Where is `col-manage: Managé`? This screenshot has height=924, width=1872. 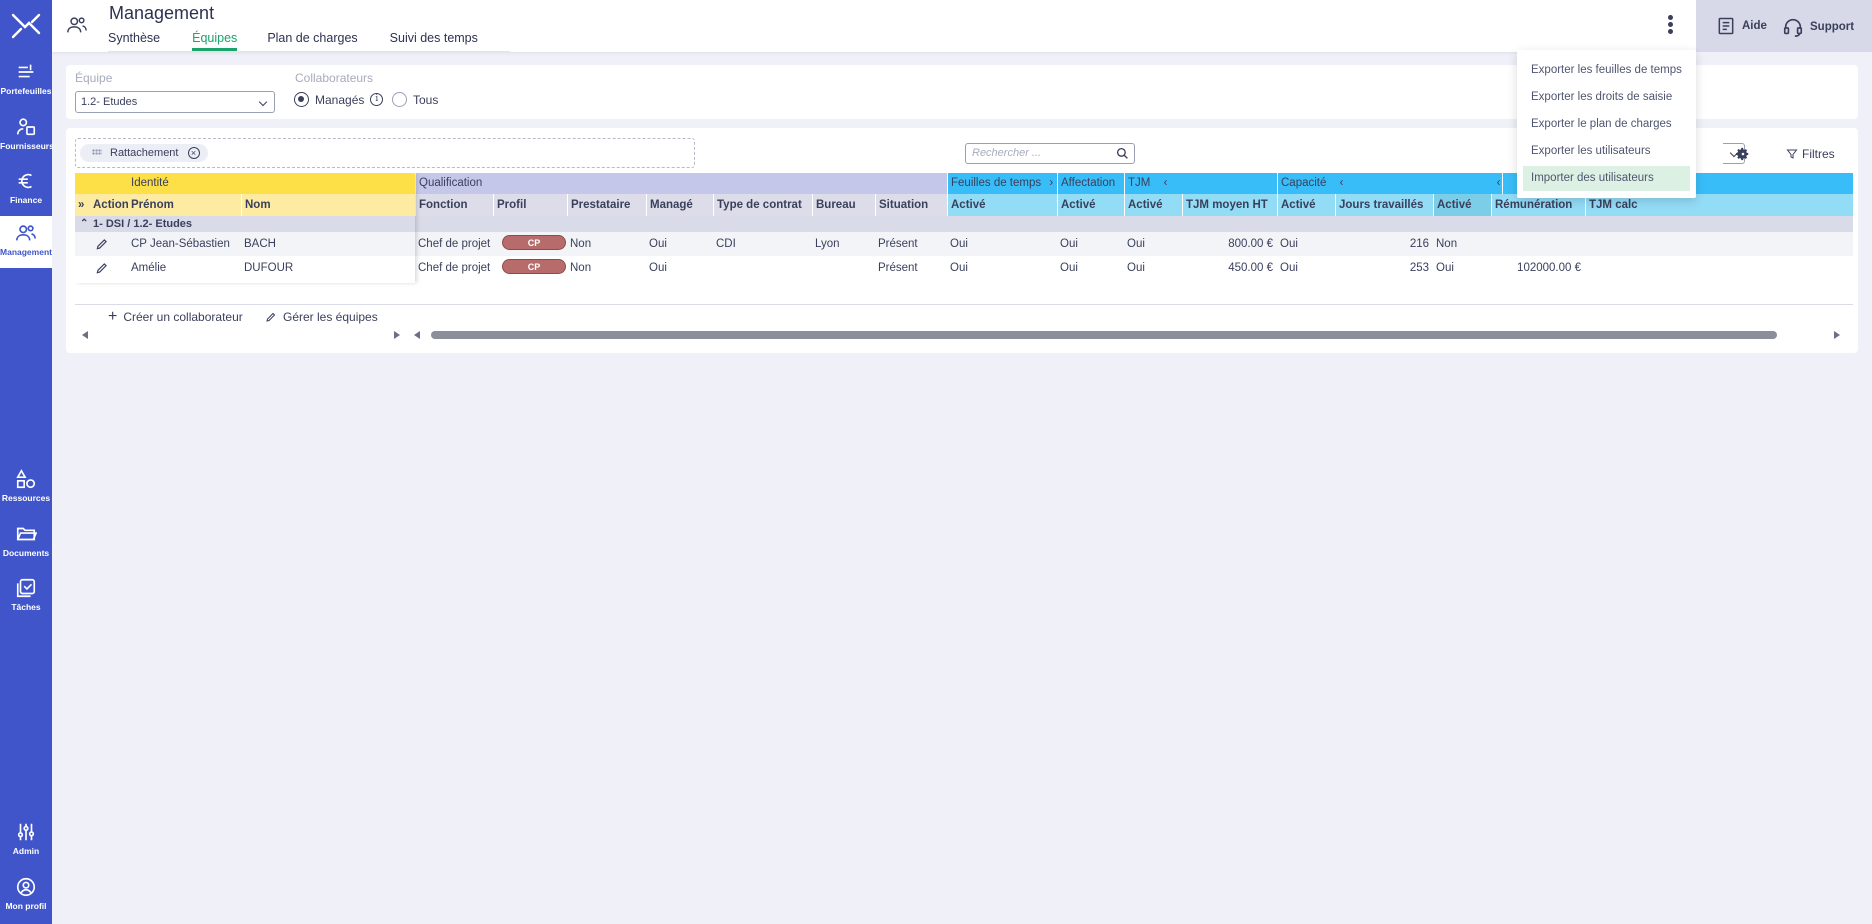
col-manage: Managé is located at coordinates (679, 205).